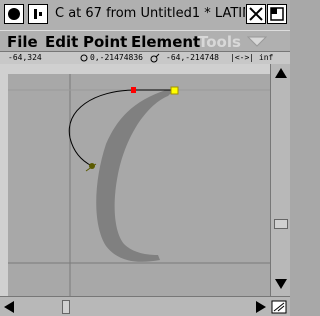 The height and width of the screenshot is (316, 320). What do you see at coordinates (133, 90) in the screenshot?
I see `point-marker` at bounding box center [133, 90].